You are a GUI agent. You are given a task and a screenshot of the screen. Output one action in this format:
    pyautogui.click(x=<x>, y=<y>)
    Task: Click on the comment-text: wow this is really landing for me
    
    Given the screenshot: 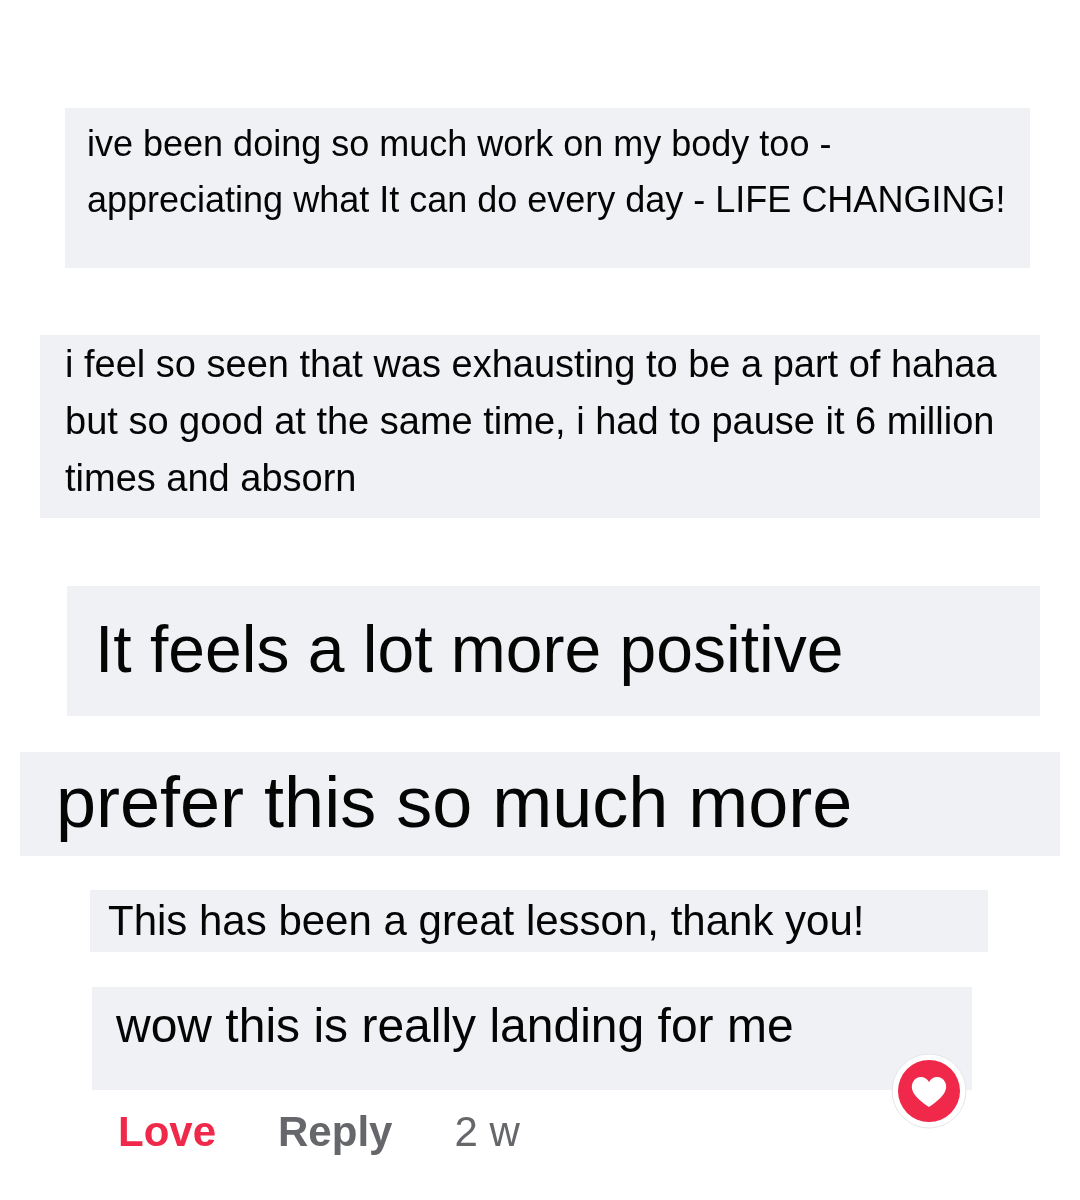 What is the action you would take?
    pyautogui.click(x=455, y=1025)
    